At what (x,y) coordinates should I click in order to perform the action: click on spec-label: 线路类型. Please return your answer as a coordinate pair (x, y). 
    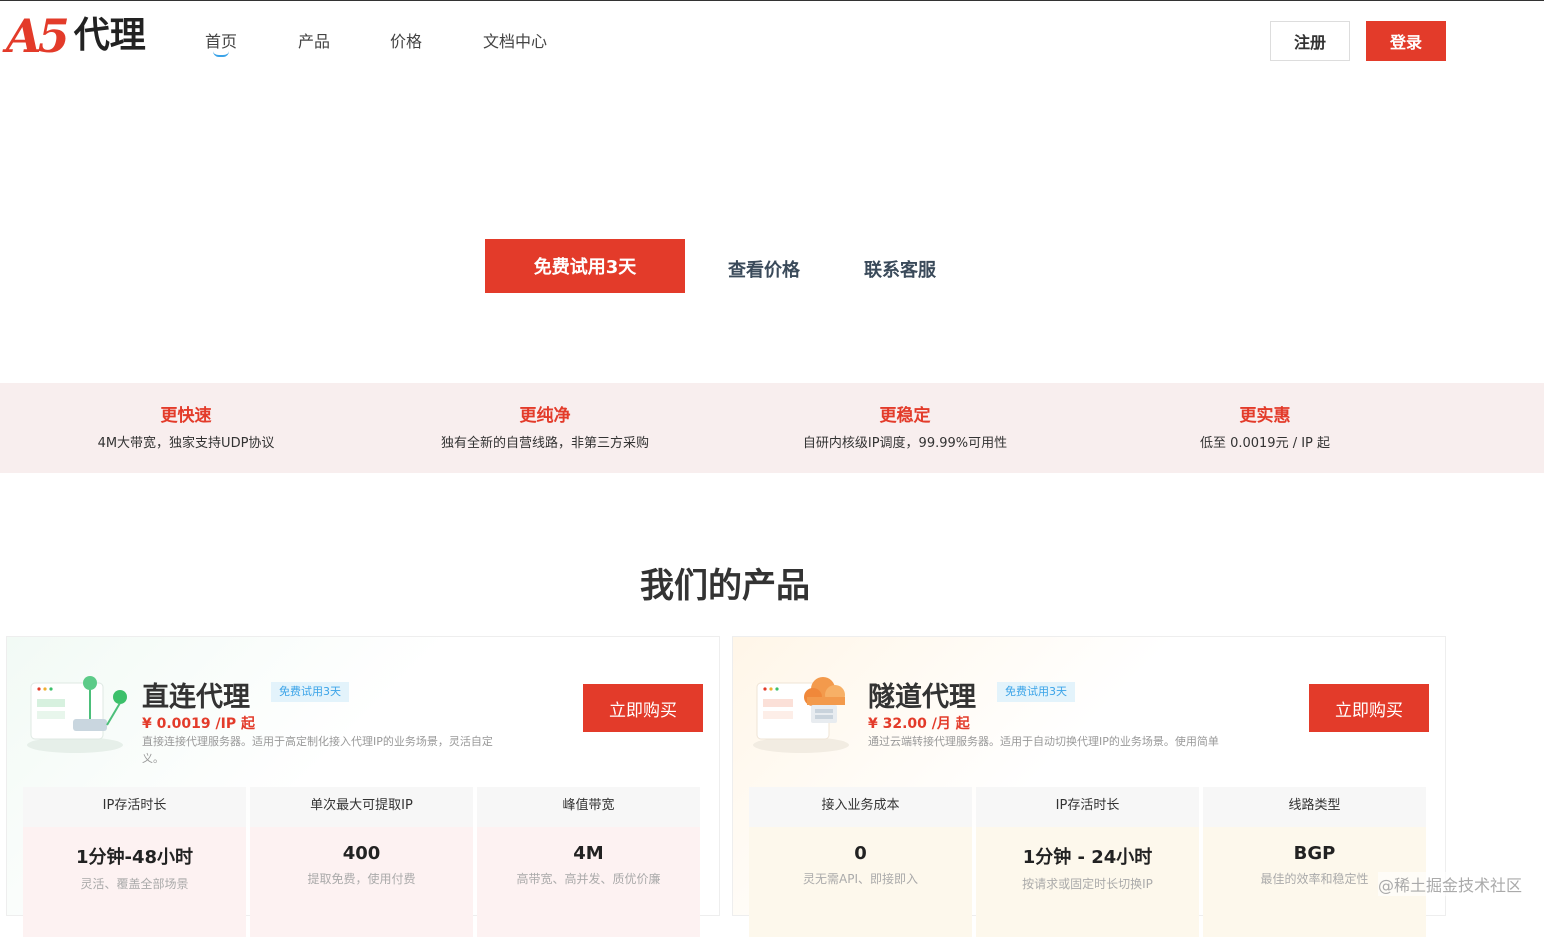
    Looking at the image, I should click on (1314, 805).